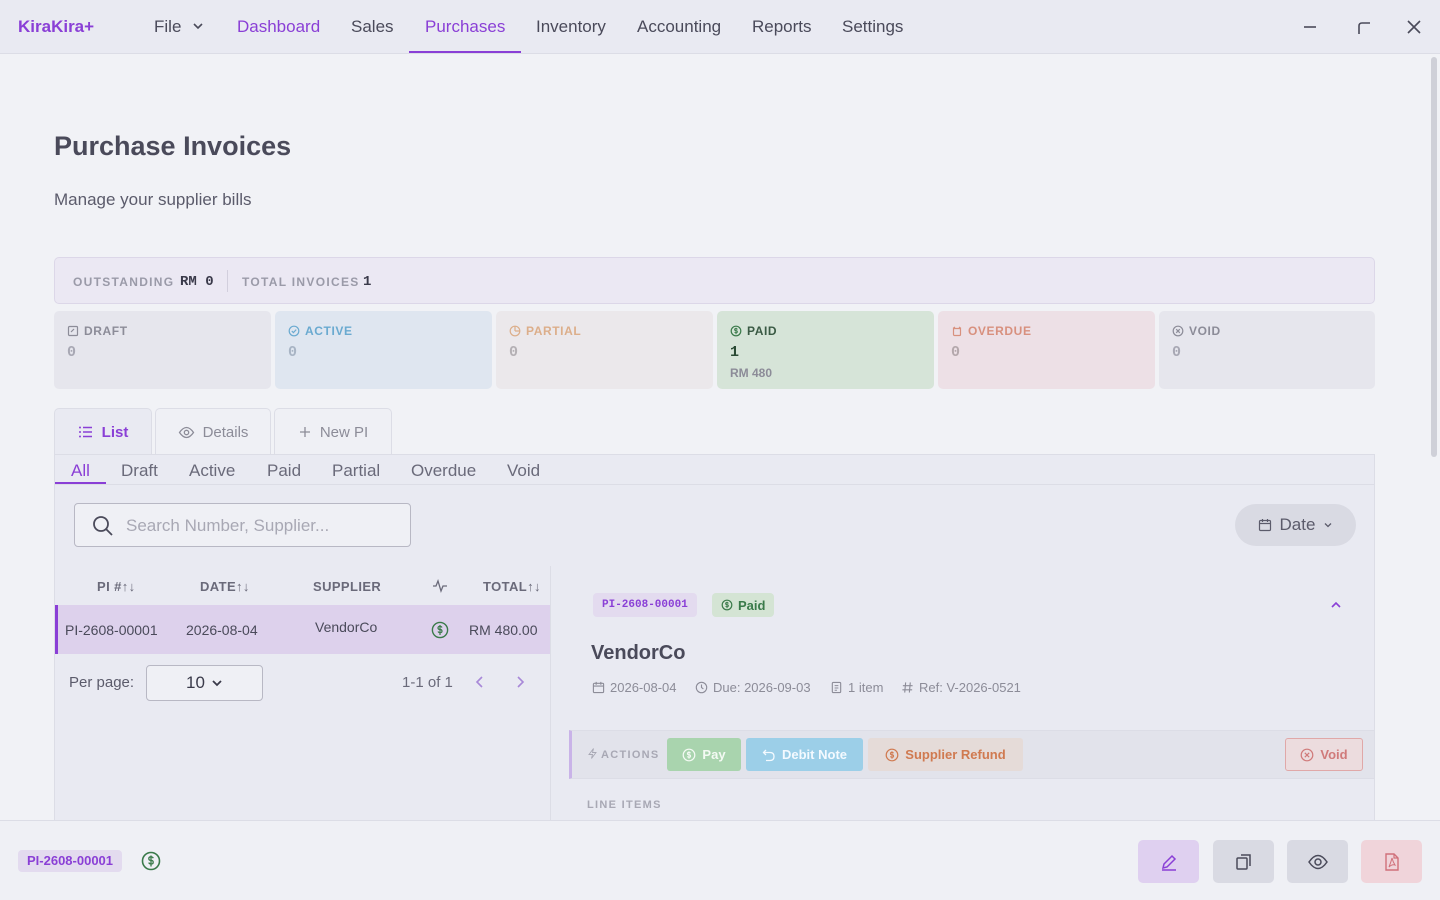 The height and width of the screenshot is (900, 1440). What do you see at coordinates (782, 27) in the screenshot?
I see `nav-reports: Reports` at bounding box center [782, 27].